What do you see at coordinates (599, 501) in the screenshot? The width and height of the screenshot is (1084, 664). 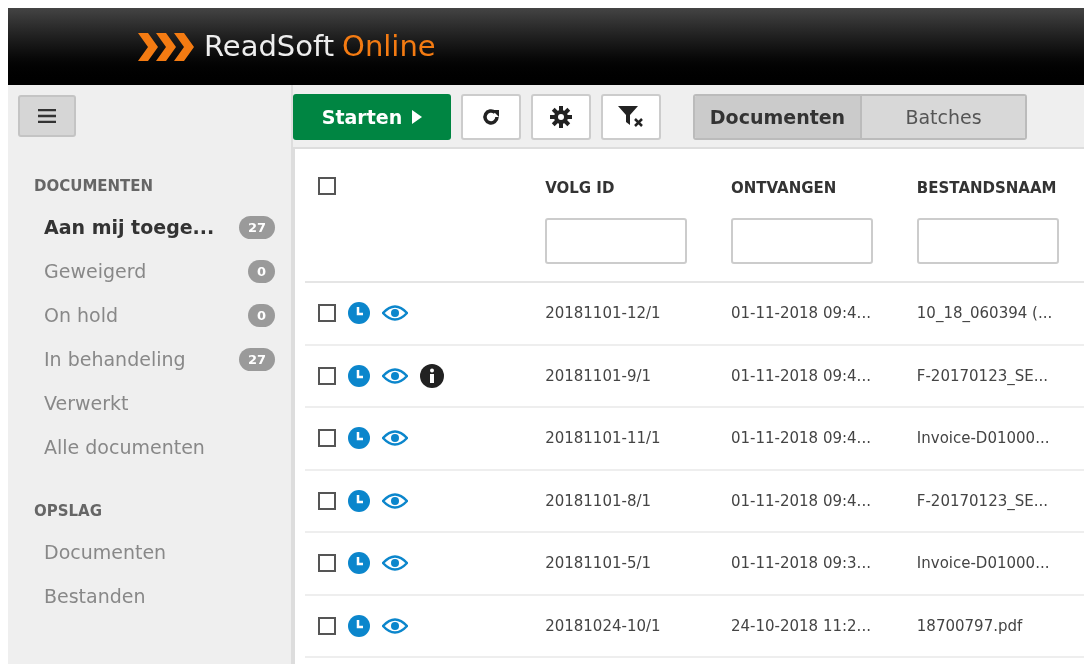 I see `table-cell-text: 20181101-8/1` at bounding box center [599, 501].